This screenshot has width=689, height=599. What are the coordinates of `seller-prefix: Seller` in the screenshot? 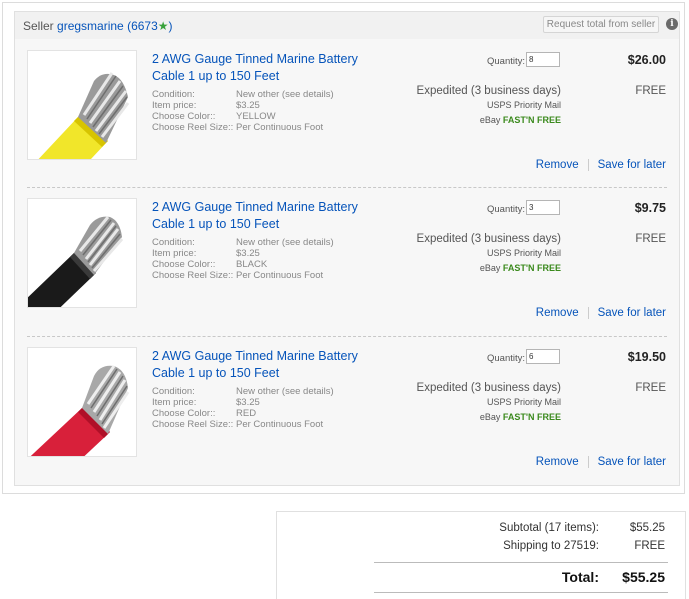 It's located at (38, 26).